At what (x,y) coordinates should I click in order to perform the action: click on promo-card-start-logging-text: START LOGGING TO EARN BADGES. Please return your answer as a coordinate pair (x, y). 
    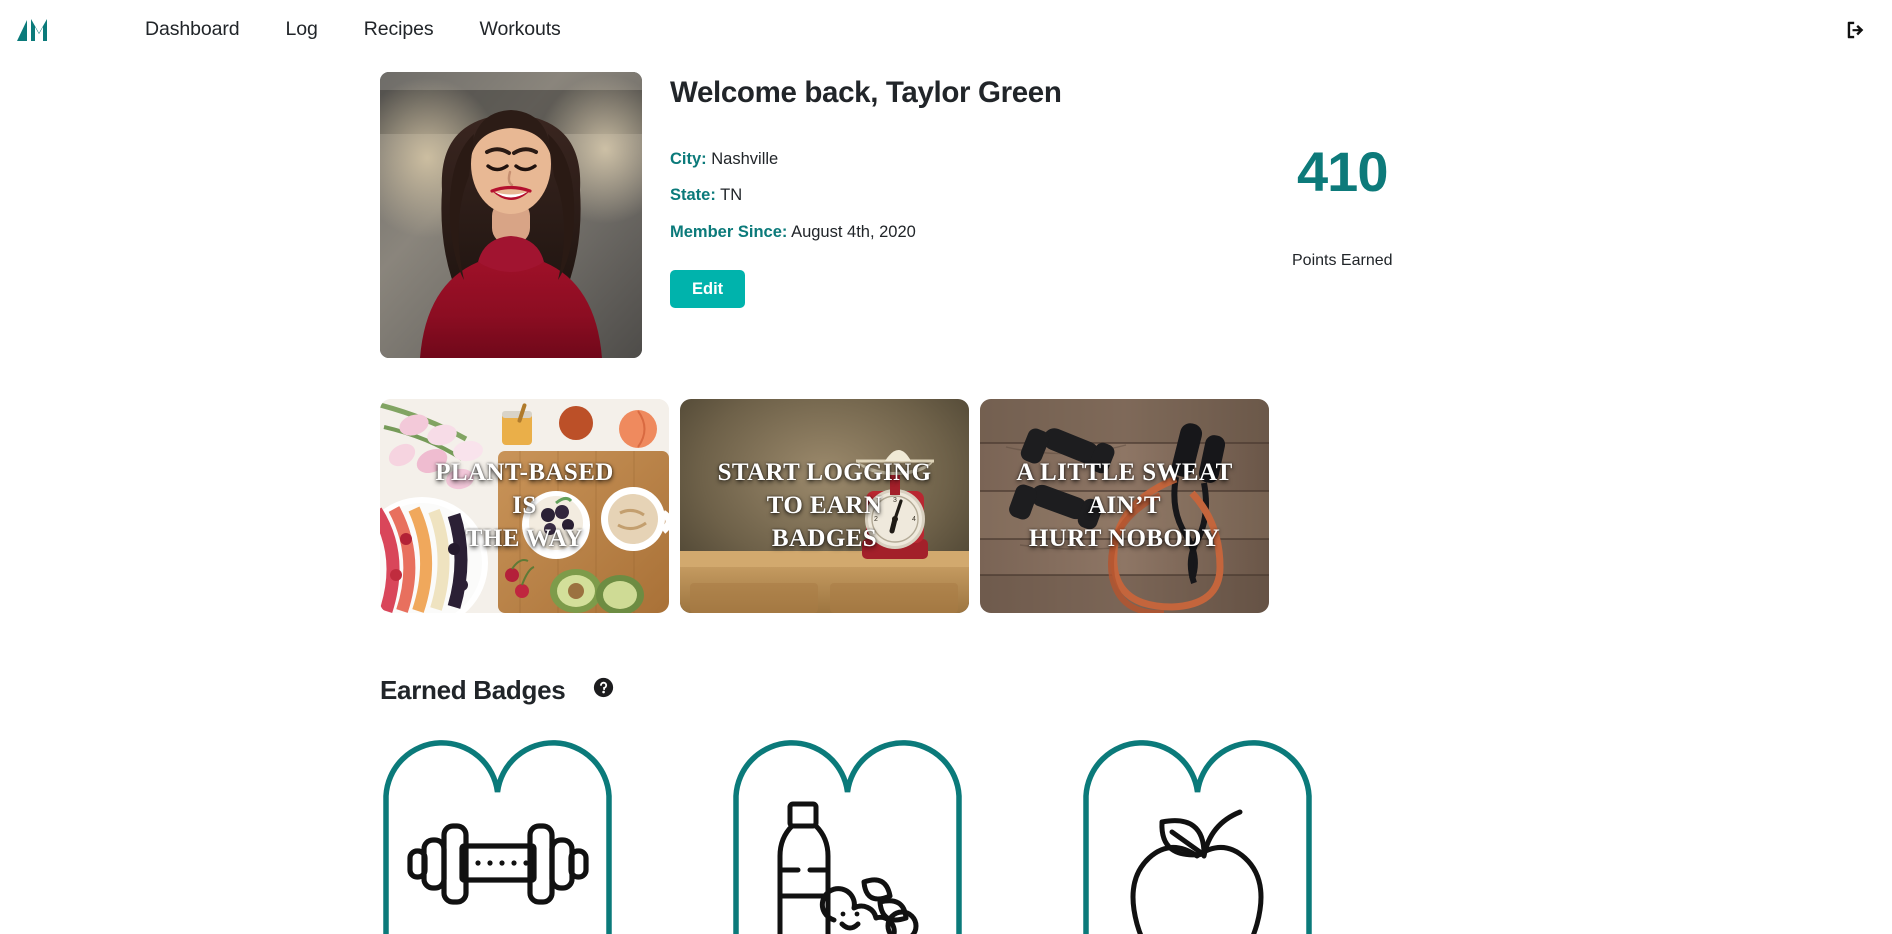
    Looking at the image, I should click on (824, 506).